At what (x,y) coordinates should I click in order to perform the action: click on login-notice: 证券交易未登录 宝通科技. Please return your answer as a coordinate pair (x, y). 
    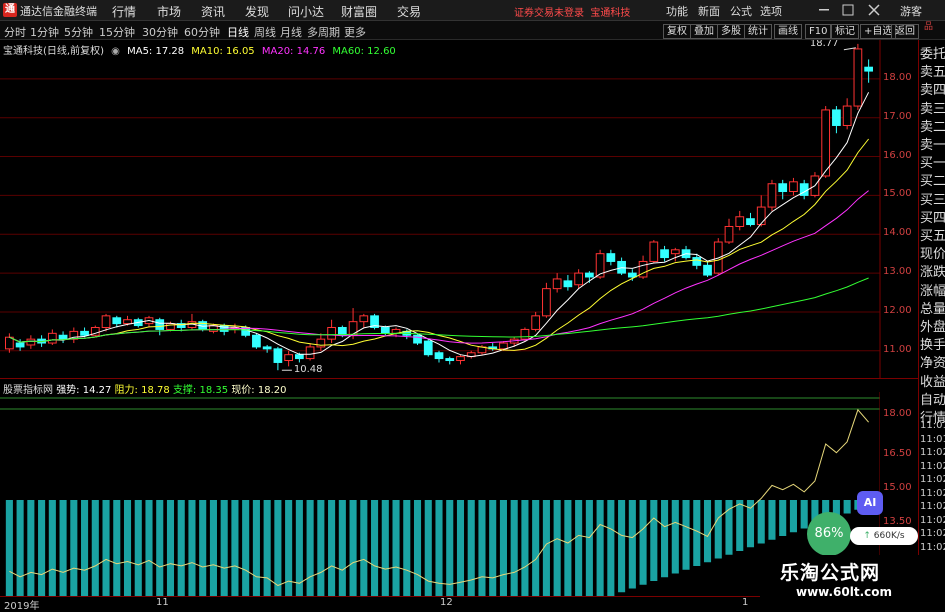
    Looking at the image, I should click on (572, 11).